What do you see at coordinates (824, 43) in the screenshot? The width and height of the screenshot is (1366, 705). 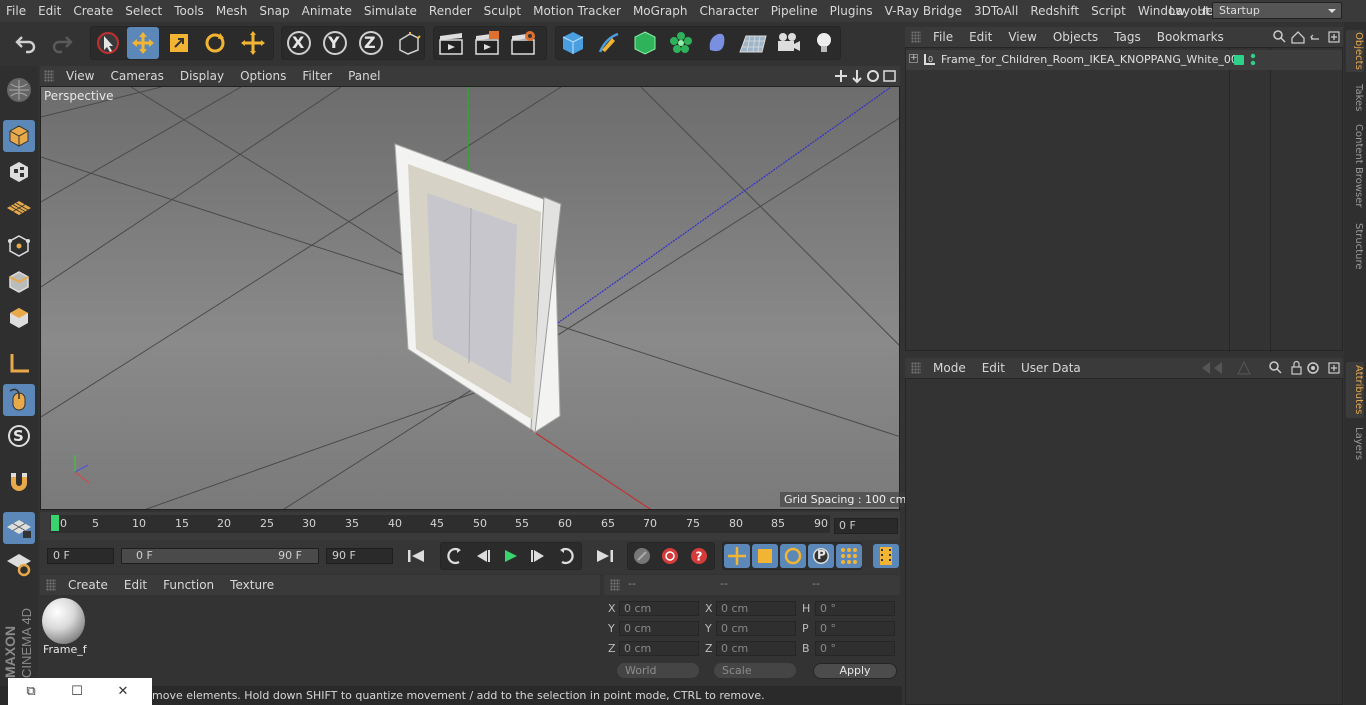 I see `light-button` at bounding box center [824, 43].